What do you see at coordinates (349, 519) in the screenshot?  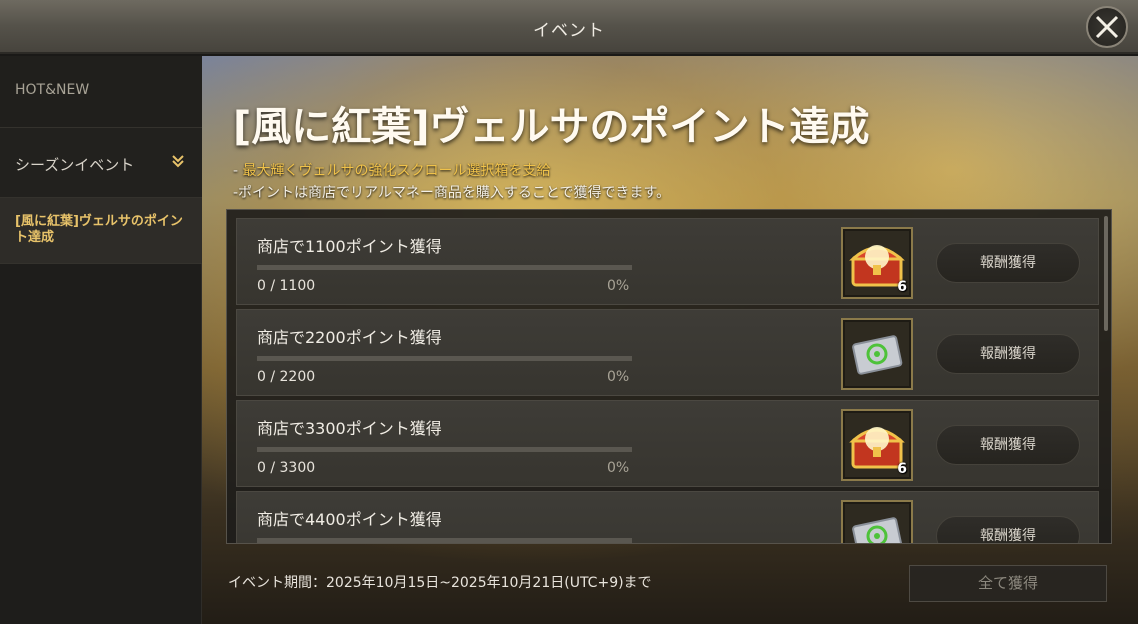 I see `mission-label: 商店で4400ポイント獲得` at bounding box center [349, 519].